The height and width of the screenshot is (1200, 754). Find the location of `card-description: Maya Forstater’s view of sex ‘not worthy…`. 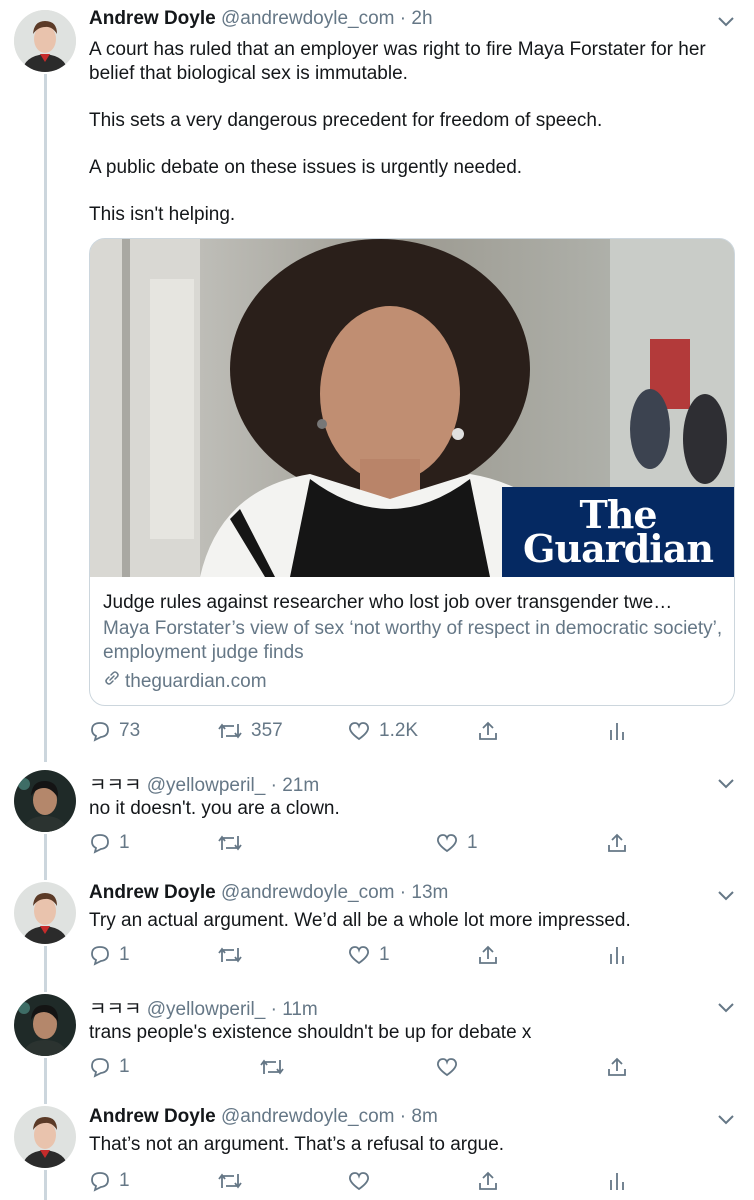

card-description: Maya Forstater’s view of sex ‘not worthy… is located at coordinates (413, 640).